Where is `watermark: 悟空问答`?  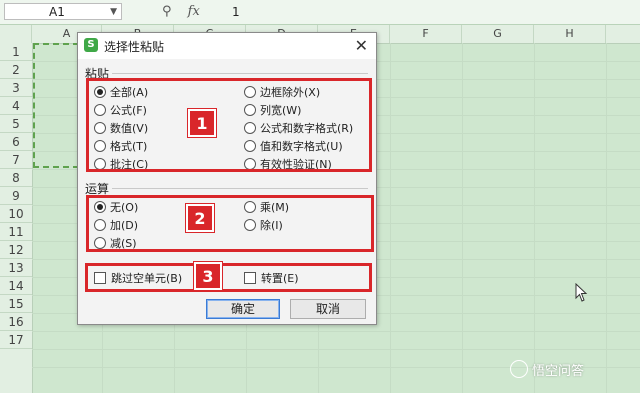
watermark: 悟空问答 is located at coordinates (547, 369).